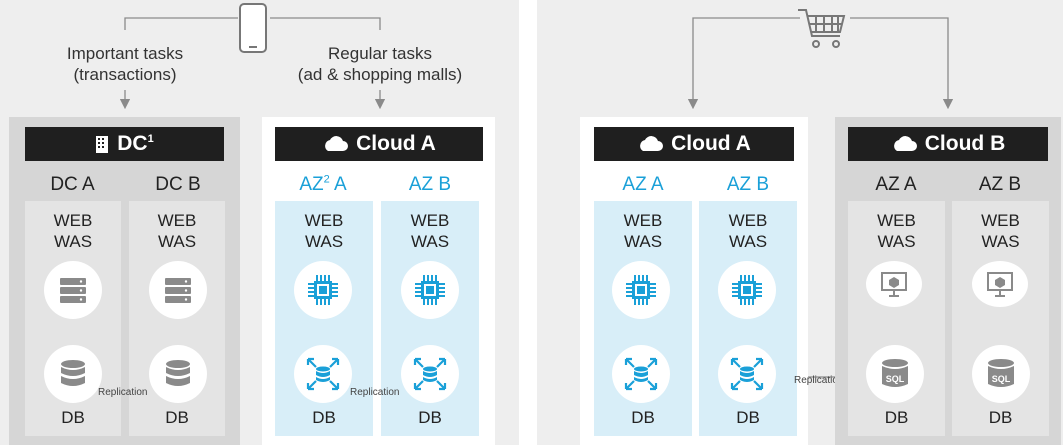 The width and height of the screenshot is (1063, 445). Describe the element at coordinates (896, 231) in the screenshot. I see `cloud-b-az-a-web-was: WEB WAS` at that location.